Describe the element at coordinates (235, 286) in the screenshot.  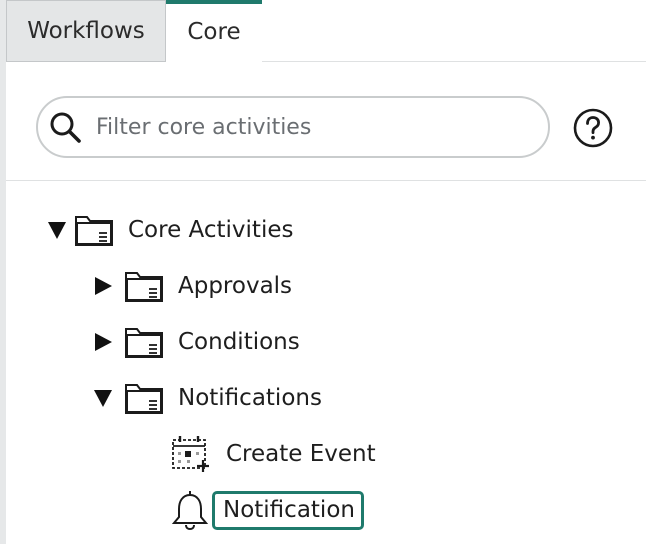
I see `tree-node-label: Approvals` at that location.